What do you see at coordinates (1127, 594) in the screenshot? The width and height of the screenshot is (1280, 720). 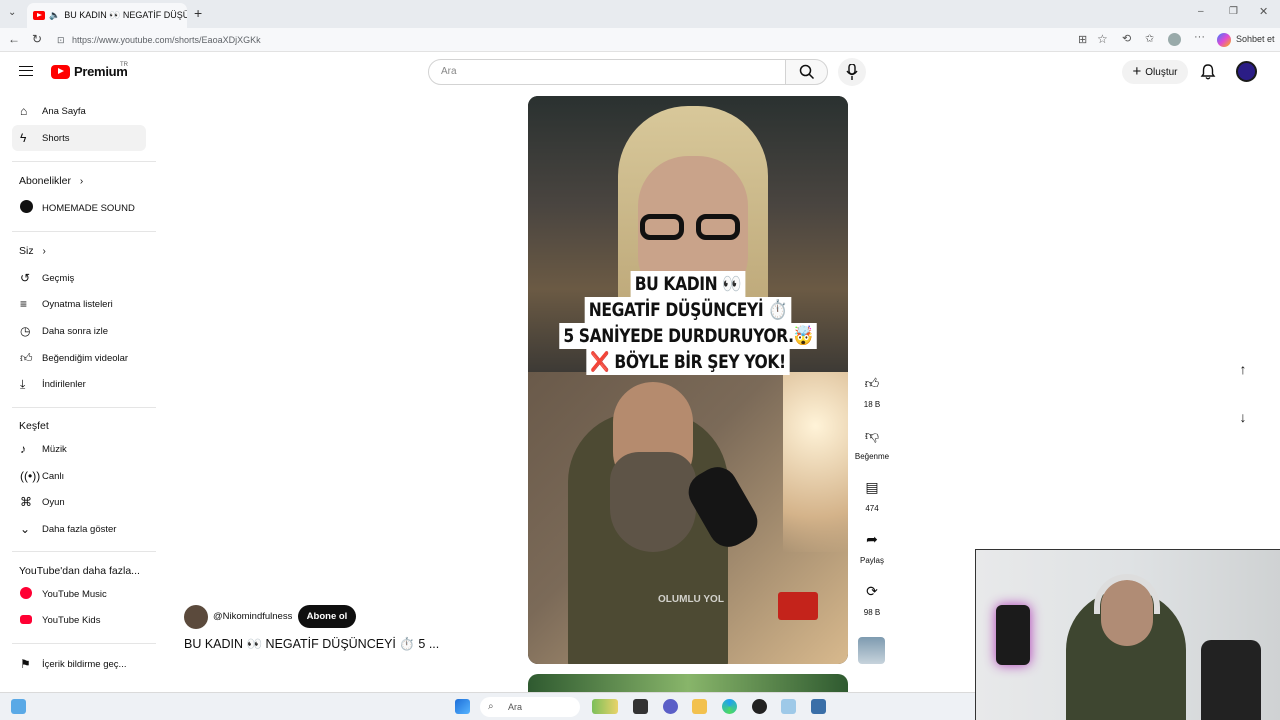 I see `headset` at bounding box center [1127, 594].